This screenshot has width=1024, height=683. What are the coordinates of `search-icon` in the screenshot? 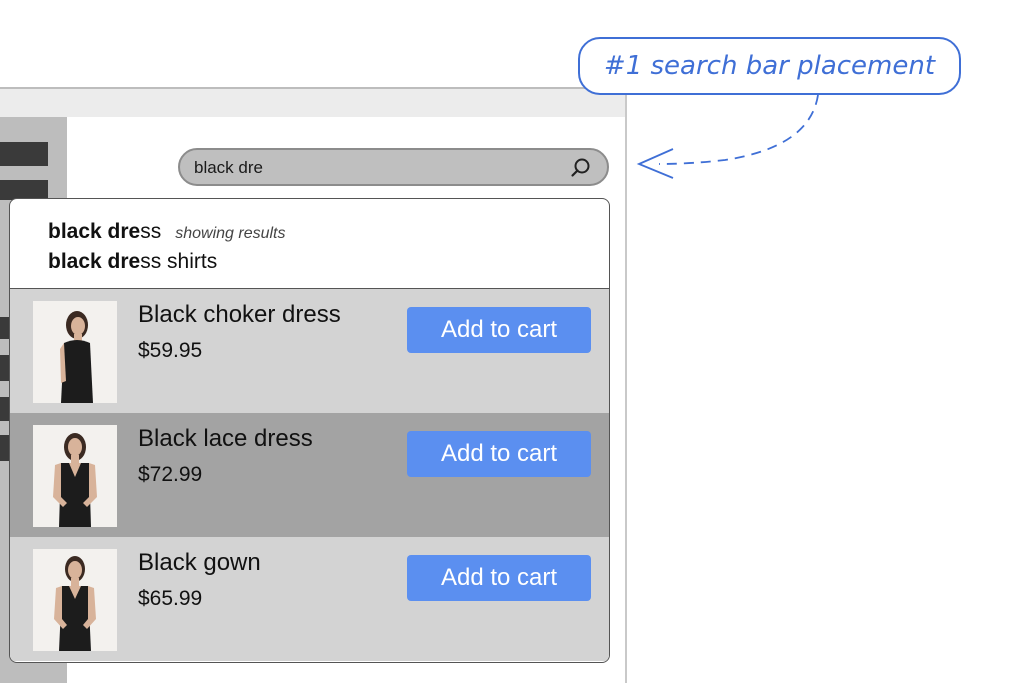 It's located at (581, 168).